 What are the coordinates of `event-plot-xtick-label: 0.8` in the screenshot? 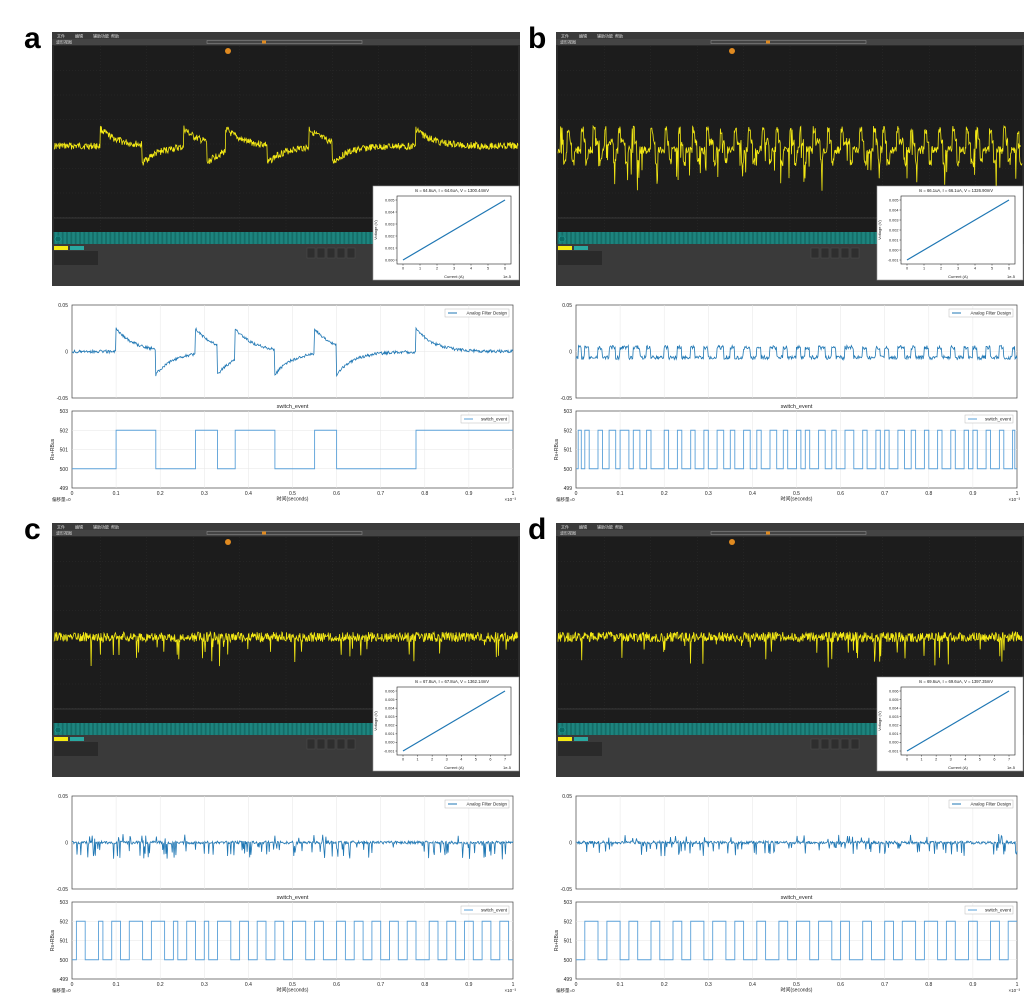 It's located at (928, 985).